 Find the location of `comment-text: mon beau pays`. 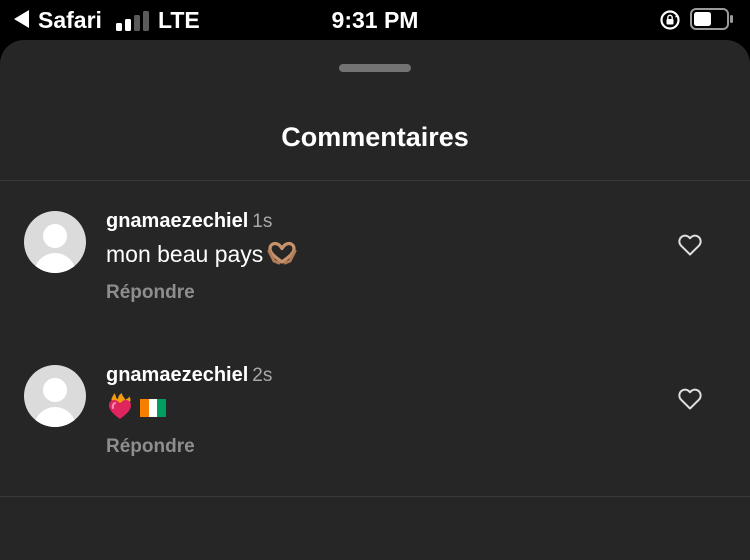

comment-text: mon beau pays is located at coordinates (201, 254).